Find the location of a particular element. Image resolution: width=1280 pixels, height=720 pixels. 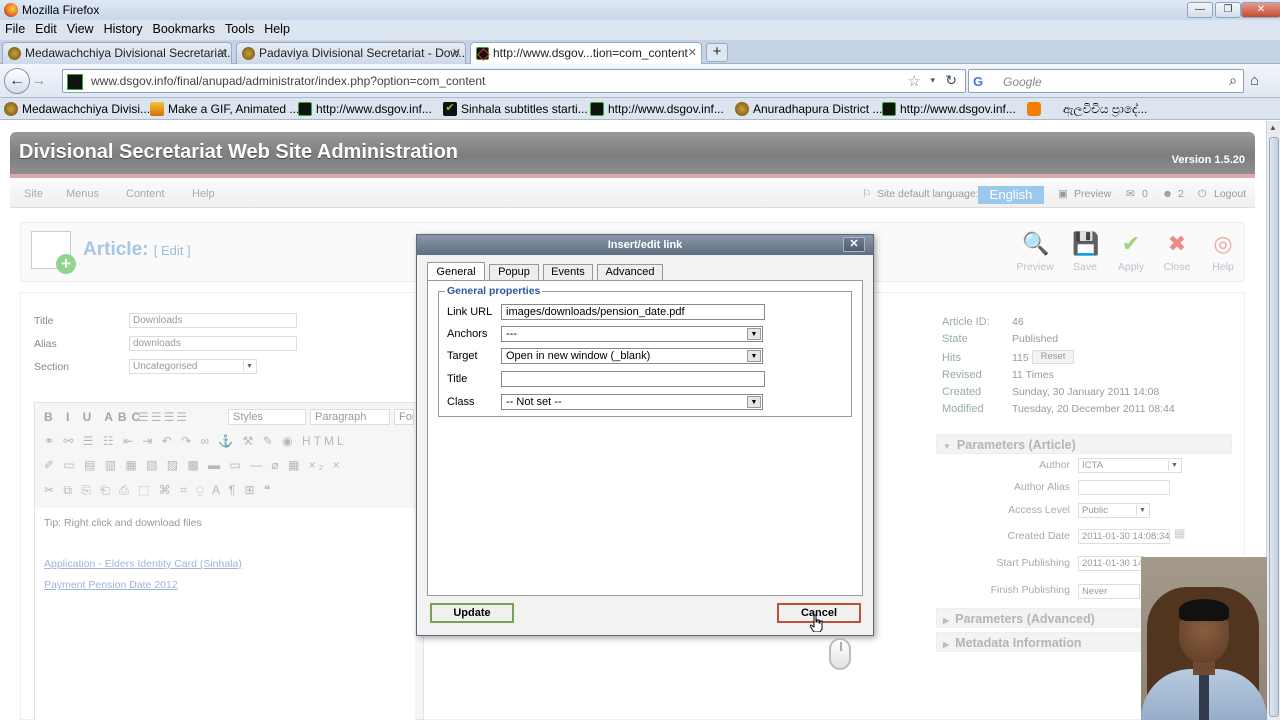

editor-toolbar-row-3: ✐ ▭ ▤ ▥ ▦ ▧ ▨ ▩ ▬ ▭ — ⌀ ▦ ×₂ × is located at coordinates (193, 465).